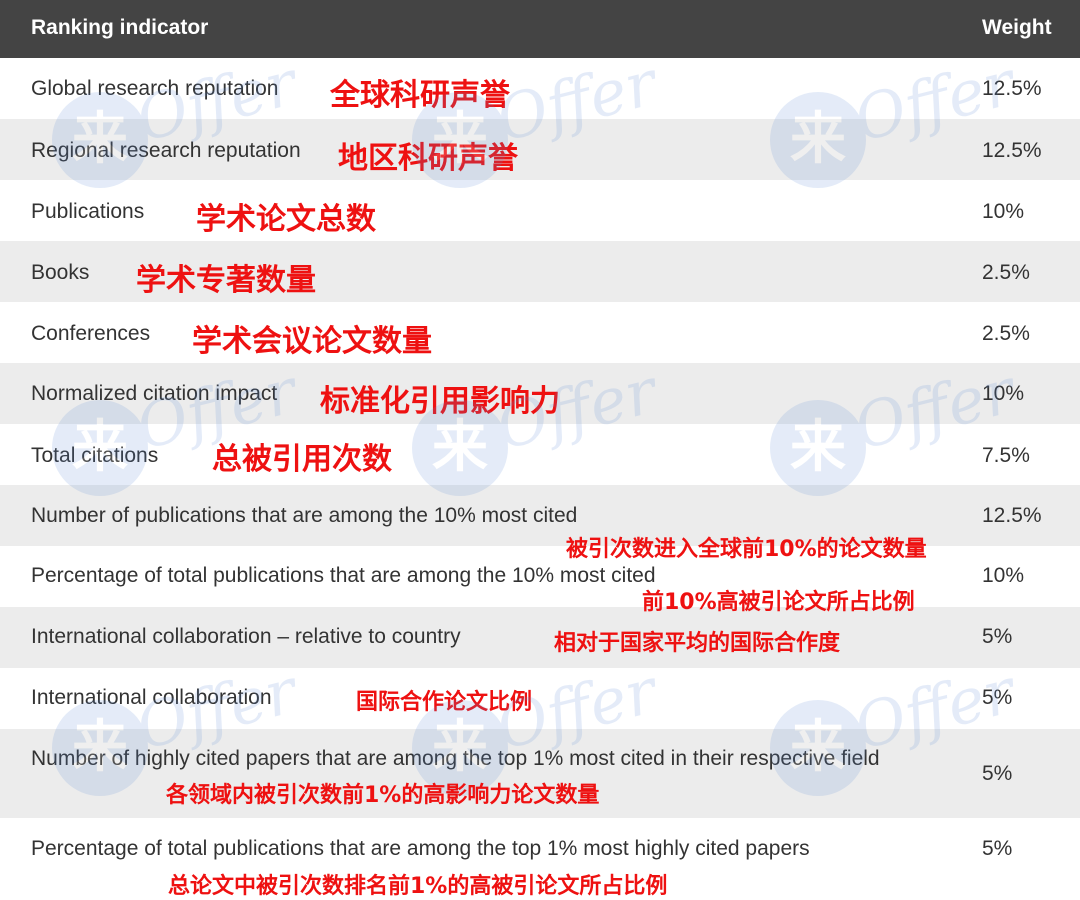 This screenshot has width=1080, height=900. Describe the element at coordinates (697, 643) in the screenshot. I see `chinese-annotation: 相对于国家平均的国际合作度` at that location.